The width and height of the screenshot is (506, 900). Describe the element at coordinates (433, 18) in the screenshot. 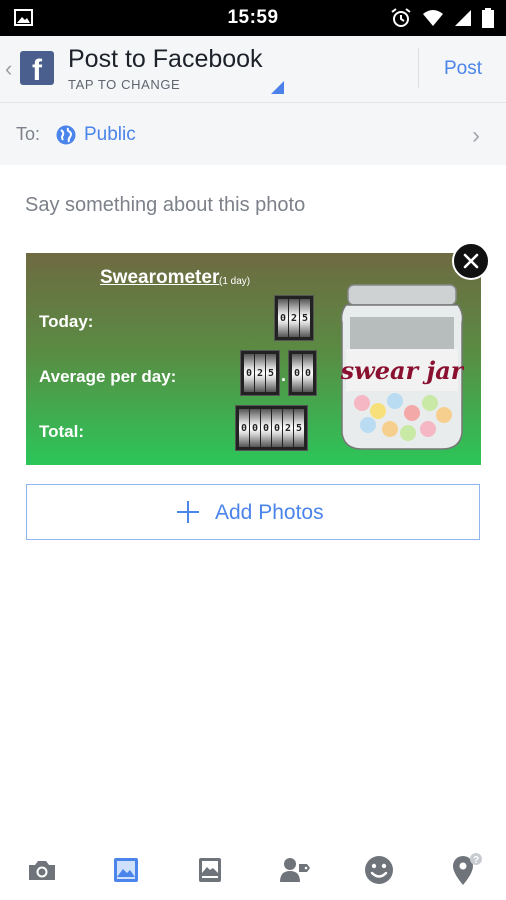

I see `wifi-icon` at that location.